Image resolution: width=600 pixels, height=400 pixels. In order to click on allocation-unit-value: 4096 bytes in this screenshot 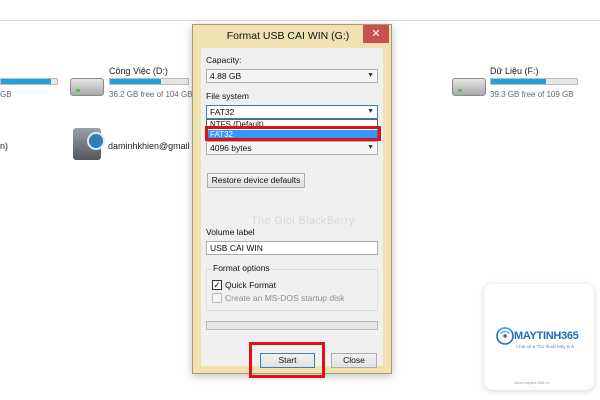, I will do `click(231, 148)`.